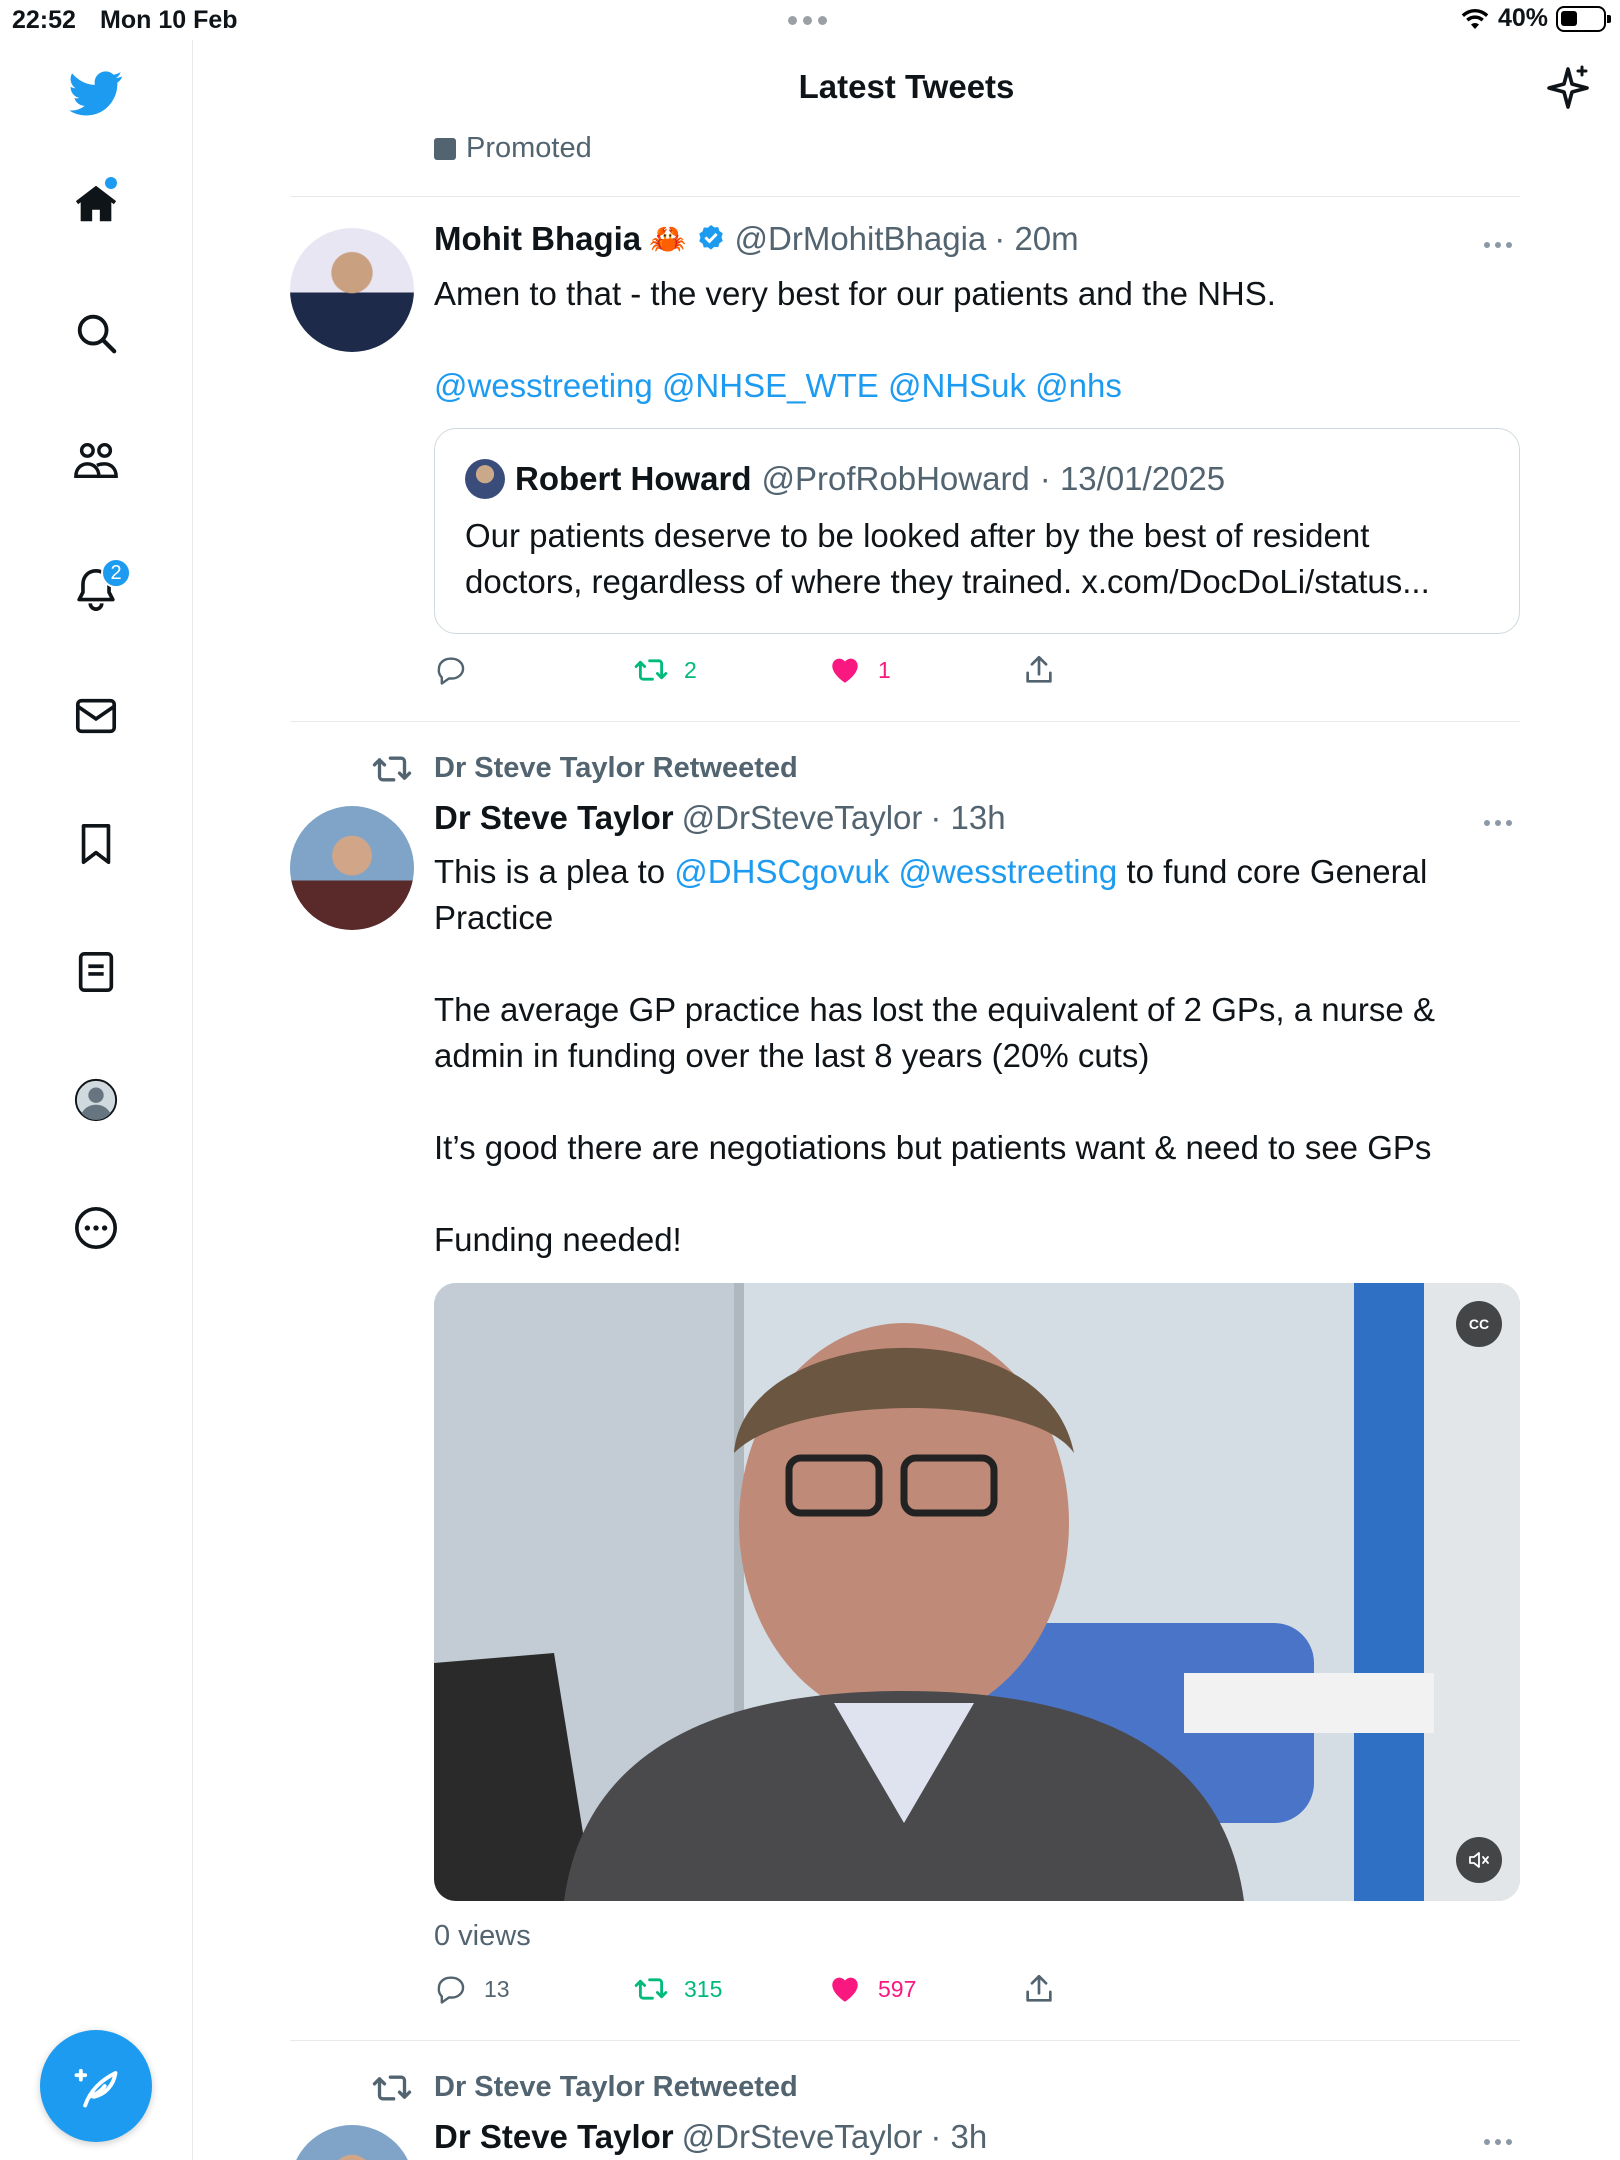 Image resolution: width=1620 pixels, height=2160 pixels. I want to click on search-icon, so click(96, 333).